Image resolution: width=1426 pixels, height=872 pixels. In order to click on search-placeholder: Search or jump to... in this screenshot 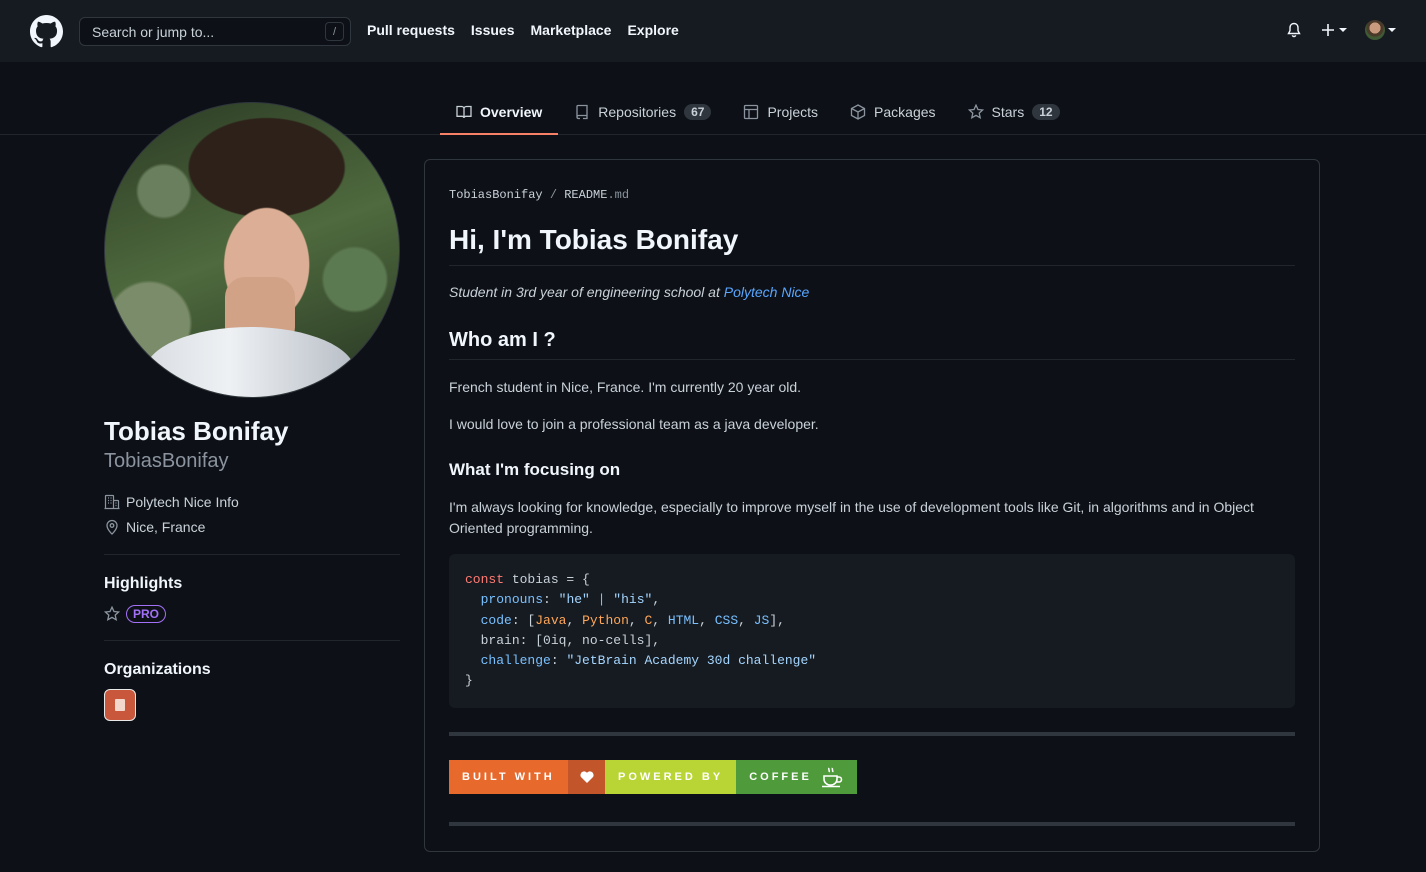, I will do `click(153, 31)`.